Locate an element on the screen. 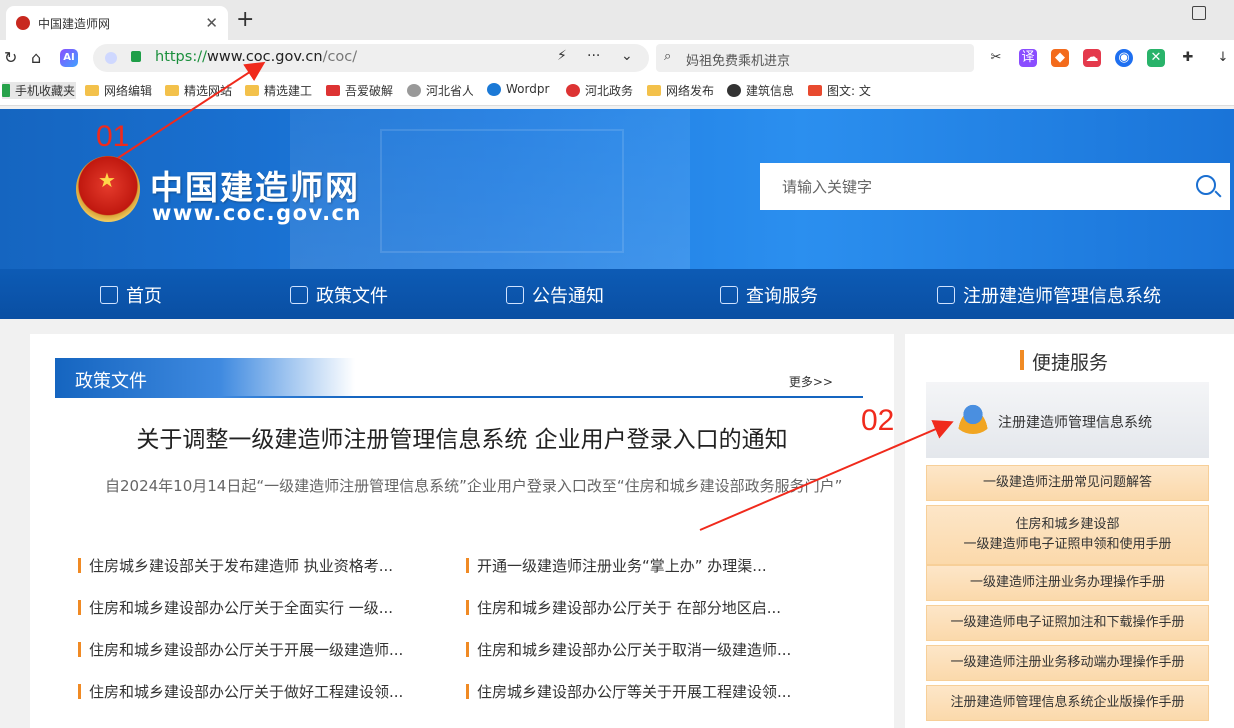 This screenshot has height=728, width=1234. window-restore-icon is located at coordinates (1199, 13).